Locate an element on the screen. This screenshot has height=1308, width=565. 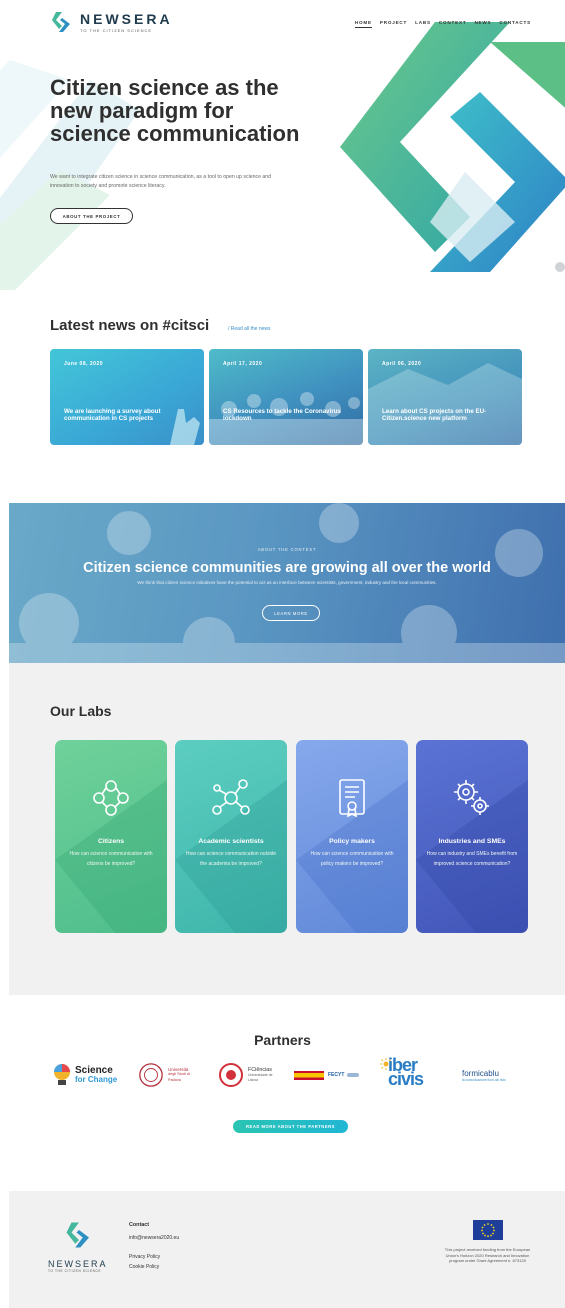
read-all-news-link: / Read all the news is located at coordinates (249, 329).